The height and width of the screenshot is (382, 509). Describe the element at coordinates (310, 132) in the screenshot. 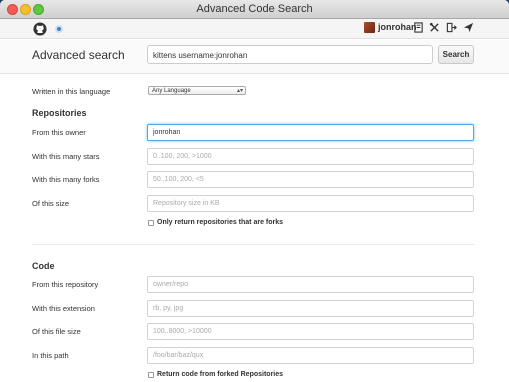

I see `owner-input: jonrohan` at that location.